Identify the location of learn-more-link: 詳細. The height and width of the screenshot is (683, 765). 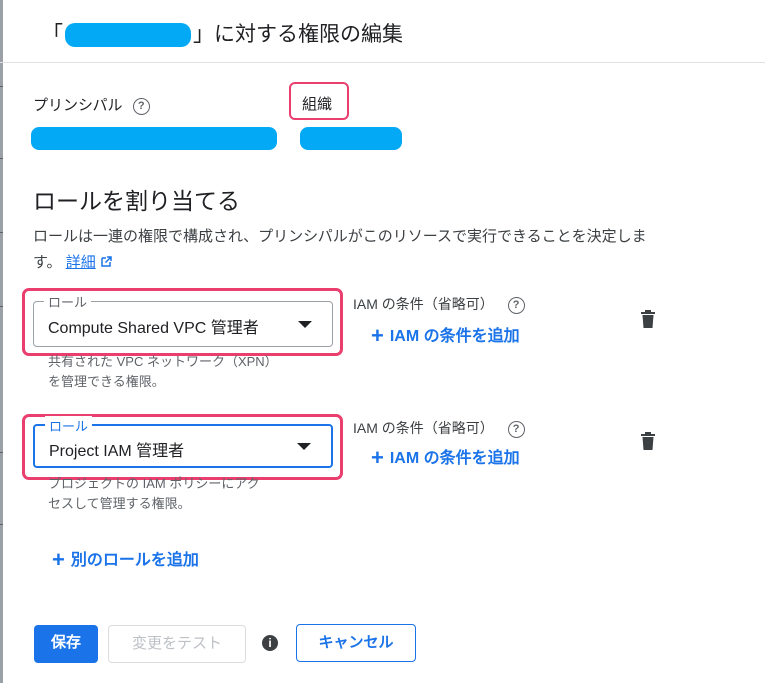
(81, 262).